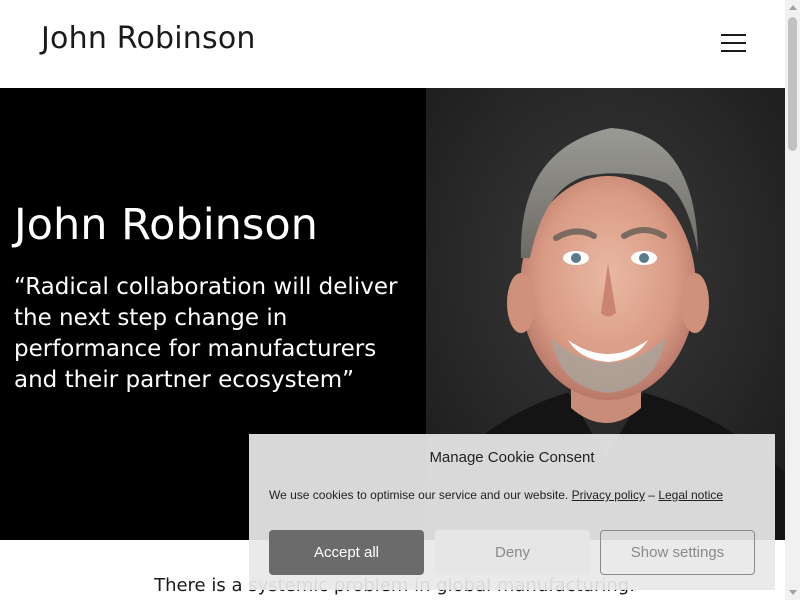 The image size is (800, 600). What do you see at coordinates (512, 552) in the screenshot?
I see `deny-button: Deny` at bounding box center [512, 552].